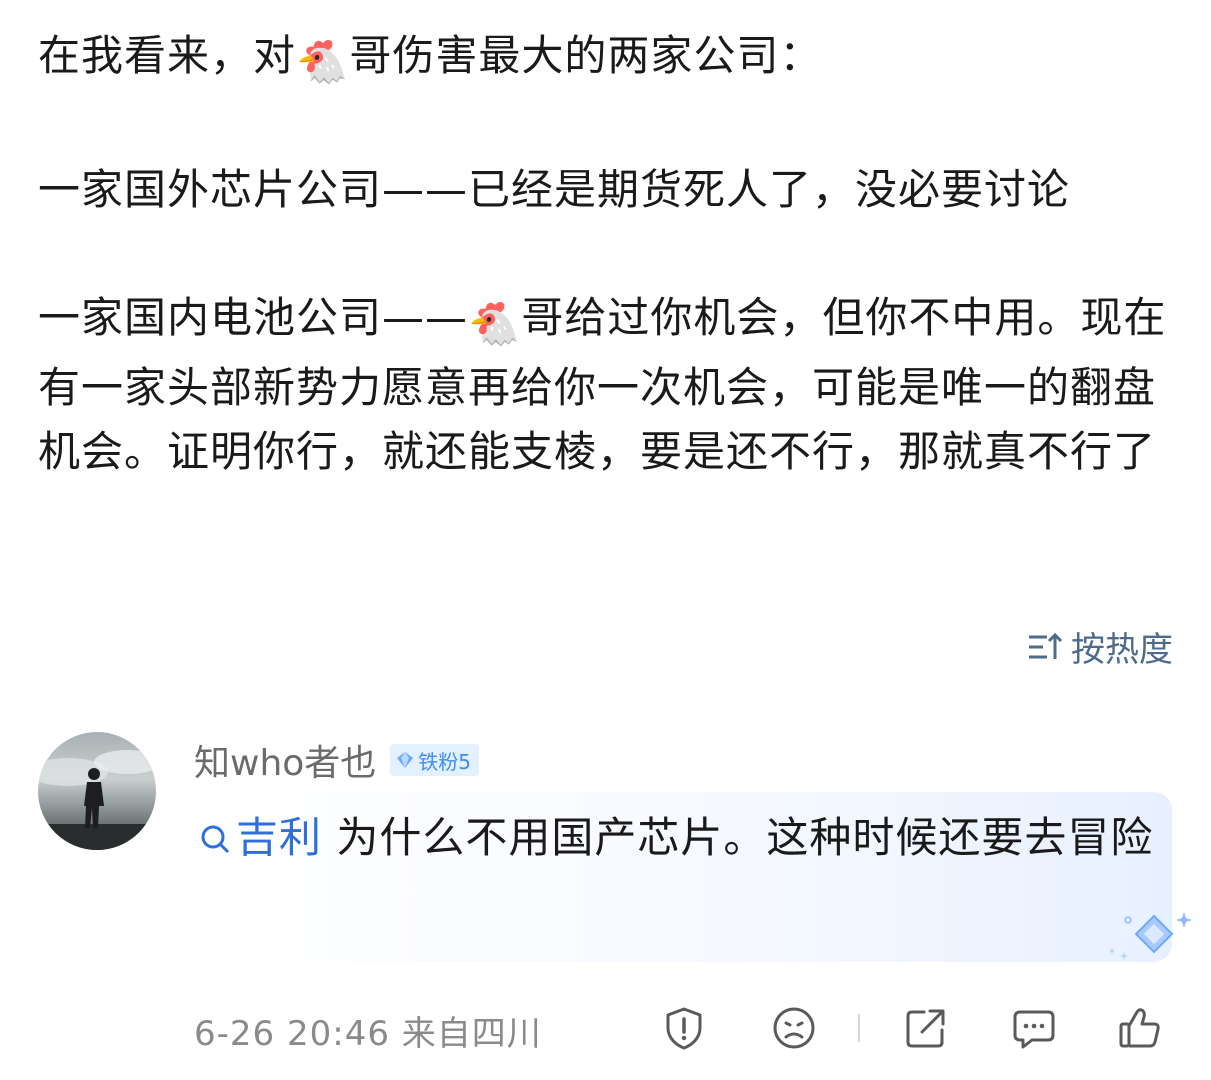 The image size is (1211, 1080). I want to click on sparkle-decoration-icon, so click(1153, 940).